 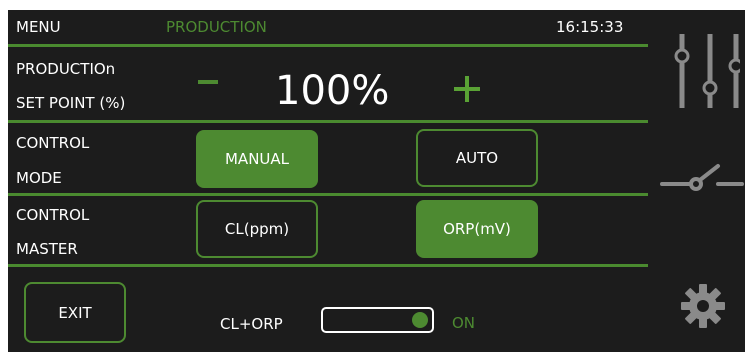 What do you see at coordinates (216, 27) in the screenshot?
I see `page-title: PRODUCTION` at bounding box center [216, 27].